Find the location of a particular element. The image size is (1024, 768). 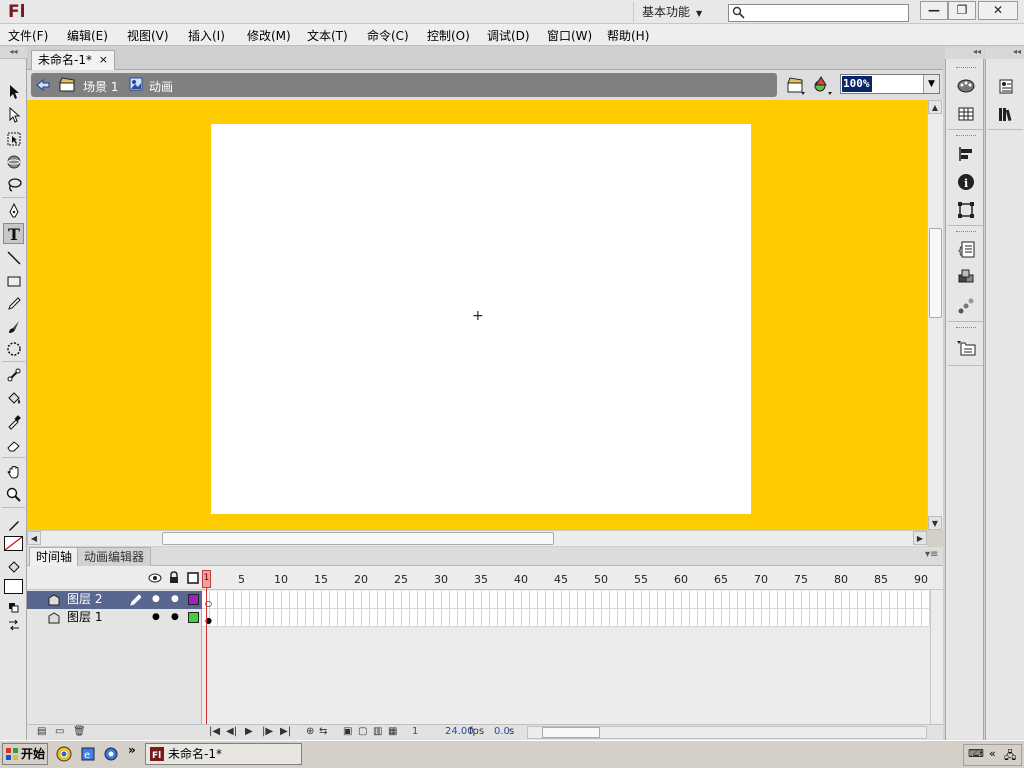

scene-link: 场景 1 is located at coordinates (100, 86).